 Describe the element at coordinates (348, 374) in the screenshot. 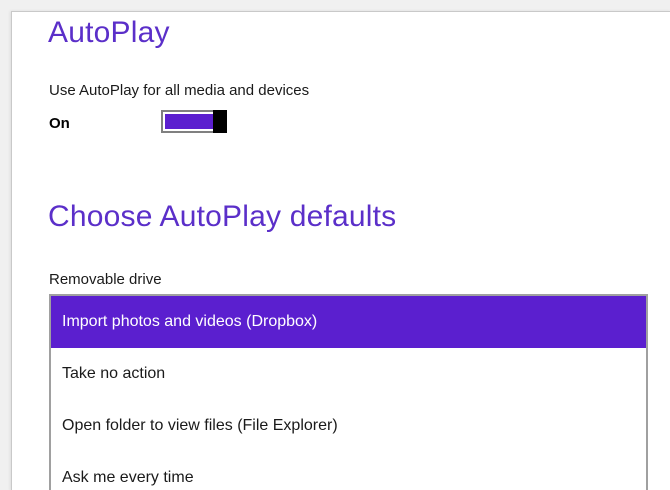

I see `option-take-no-action: Take no action` at that location.